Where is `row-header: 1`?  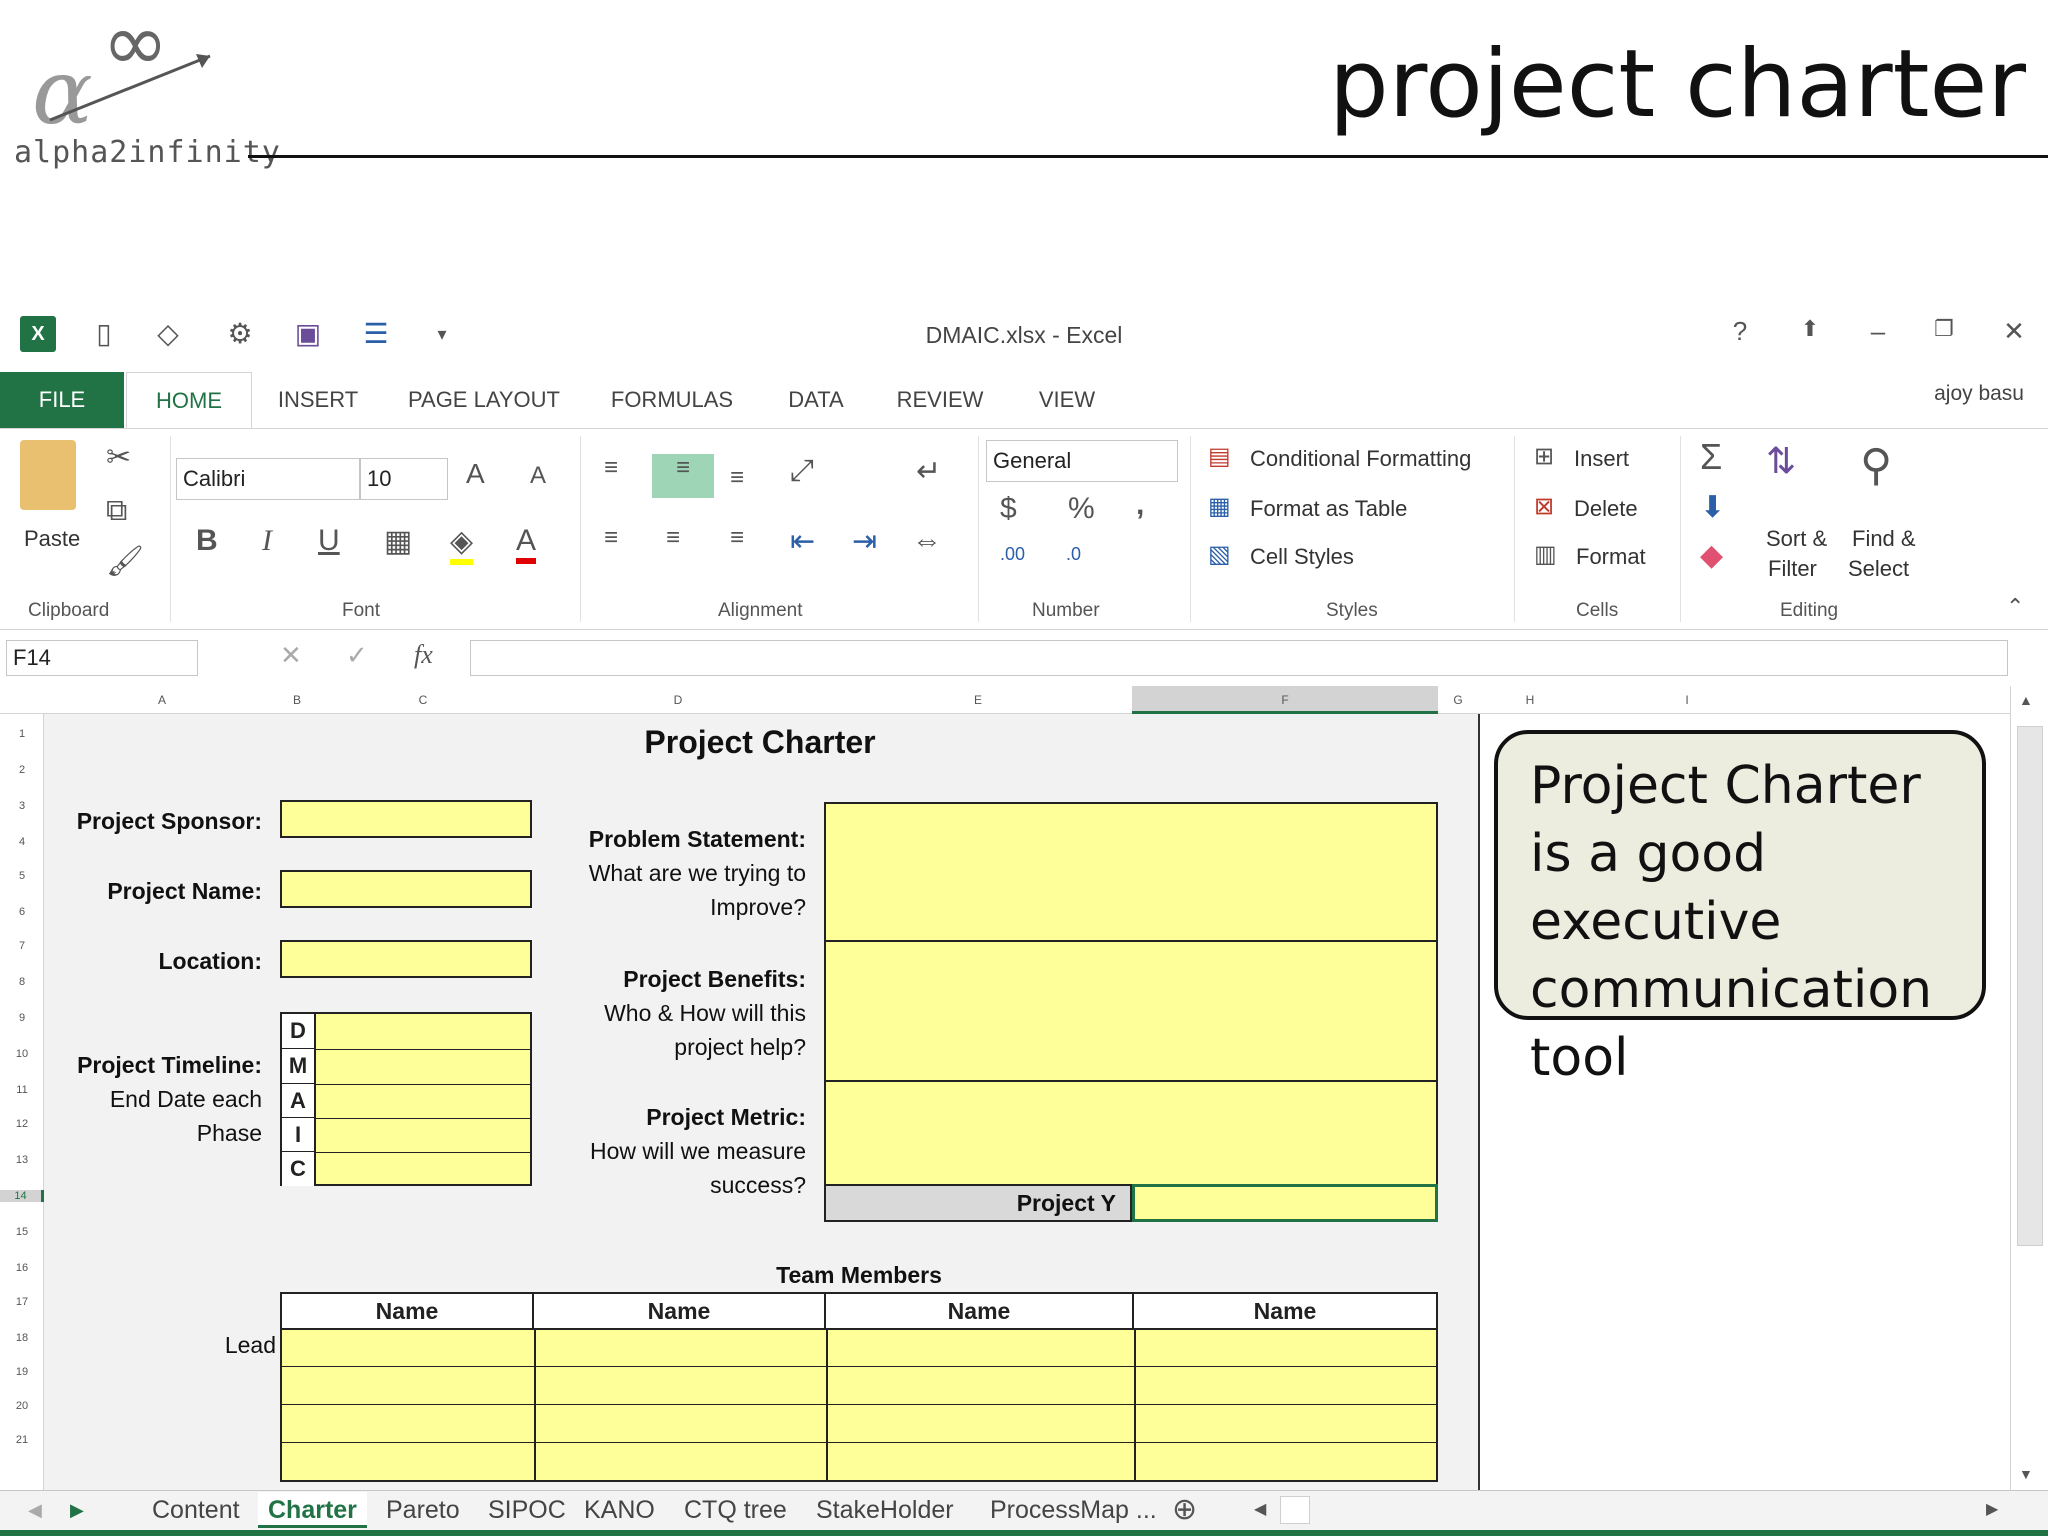
row-header: 1 is located at coordinates (22, 734).